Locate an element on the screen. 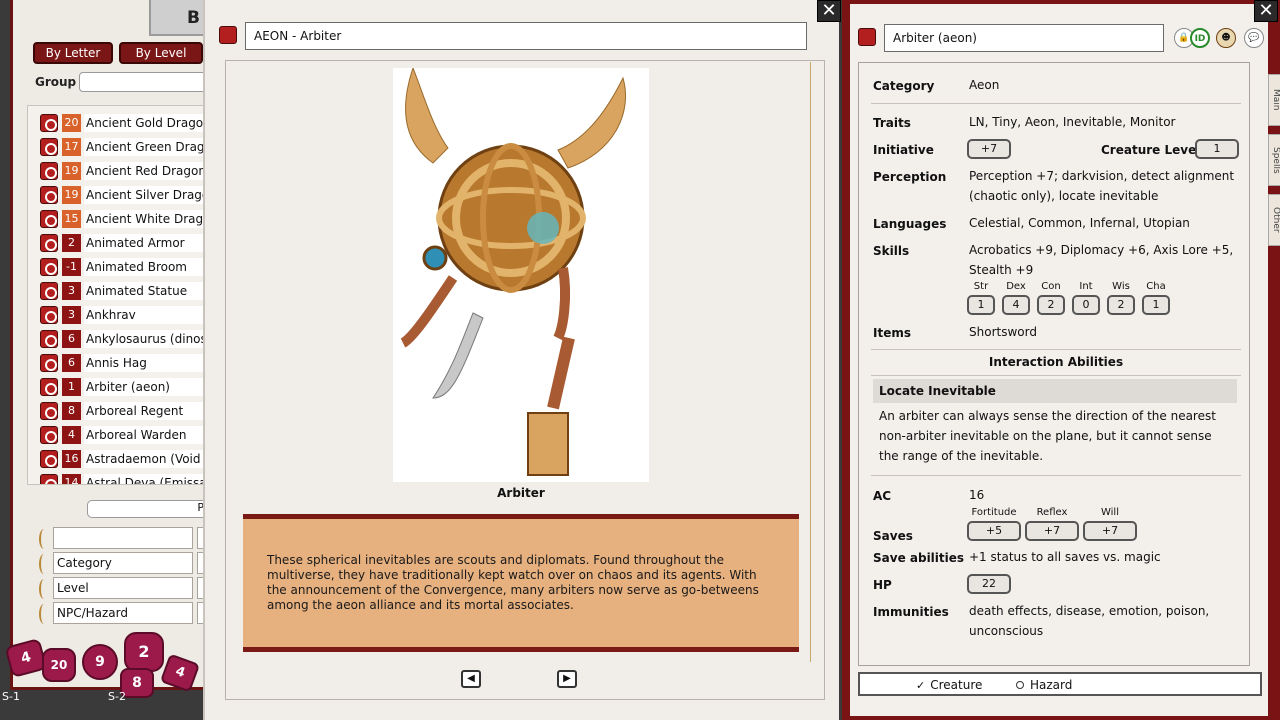 This screenshot has width=1280, height=720. items-value: Shortsword is located at coordinates (1104, 332).